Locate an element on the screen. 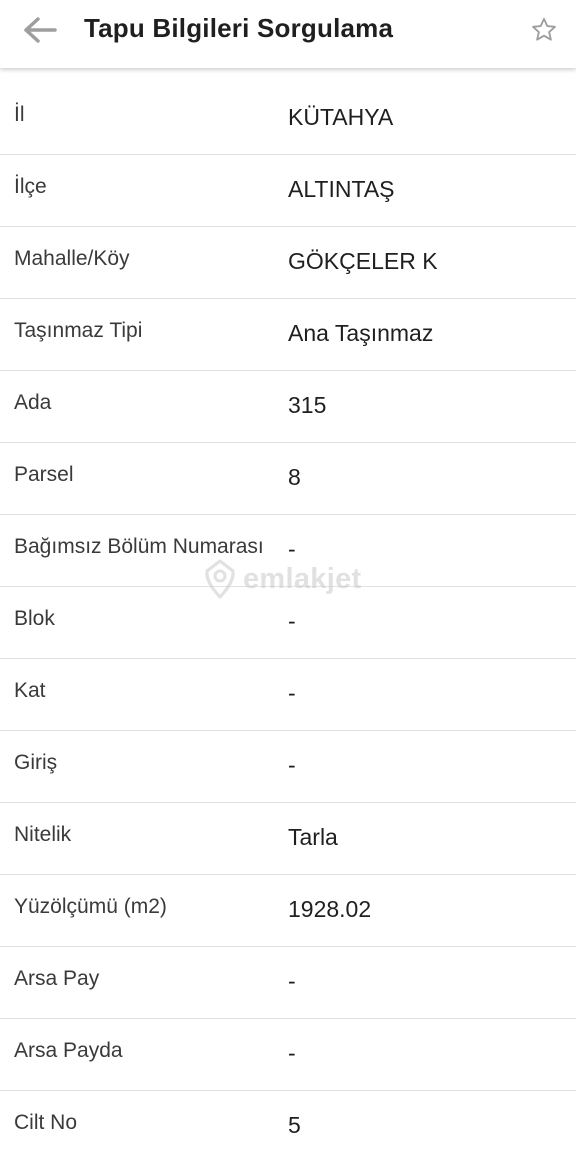 The height and width of the screenshot is (1157, 576). app-bar: Tapu Bilgileri Sorgulama is located at coordinates (288, 34).